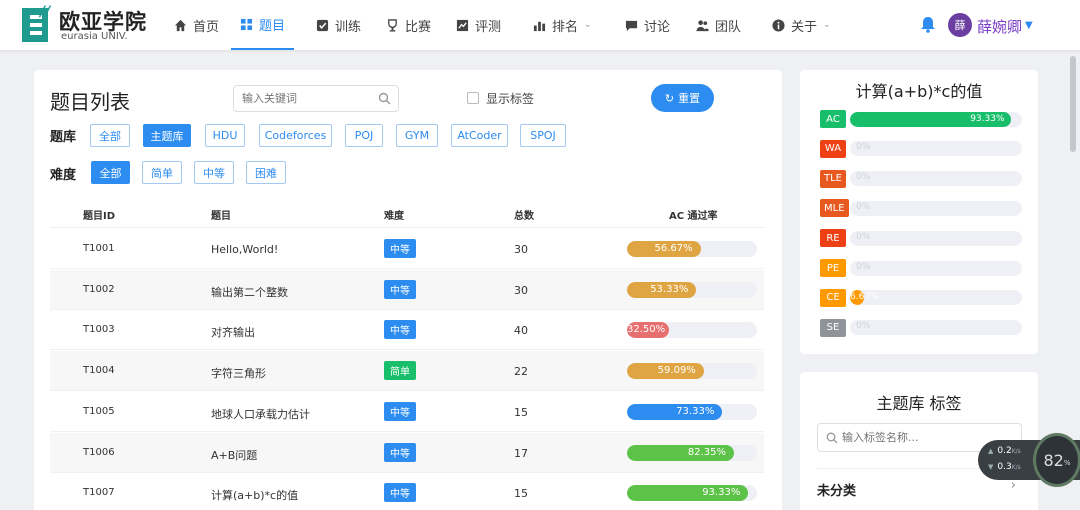  I want to click on scrollbar, so click(1073, 104).